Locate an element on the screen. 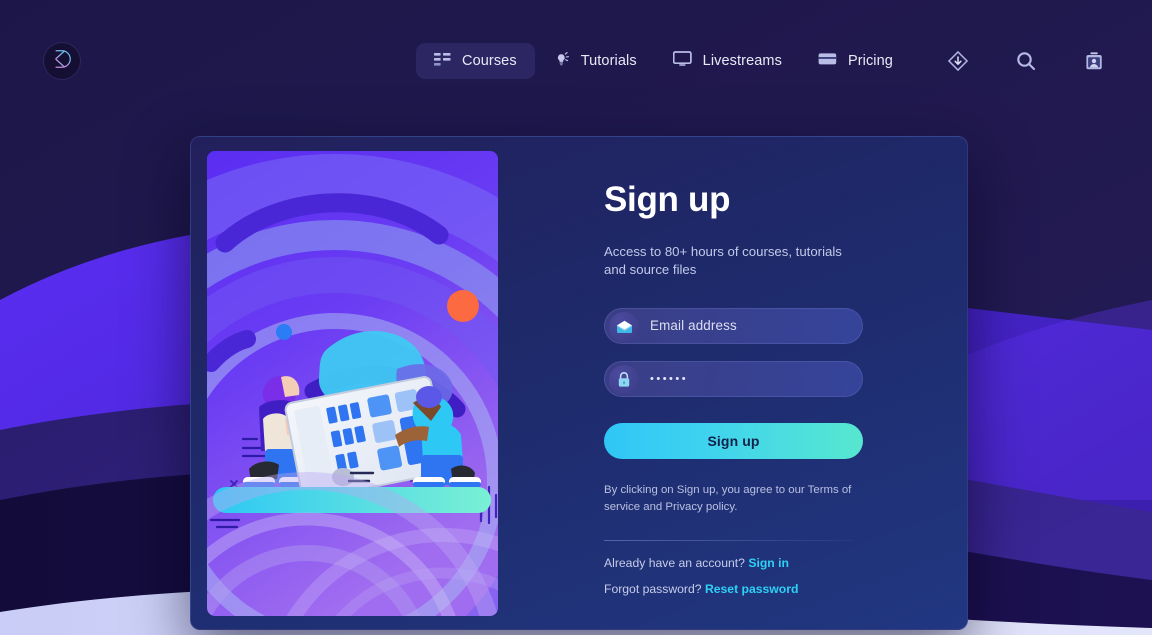 This screenshot has height=635, width=1152. email-placeholder: Email address is located at coordinates (693, 326).